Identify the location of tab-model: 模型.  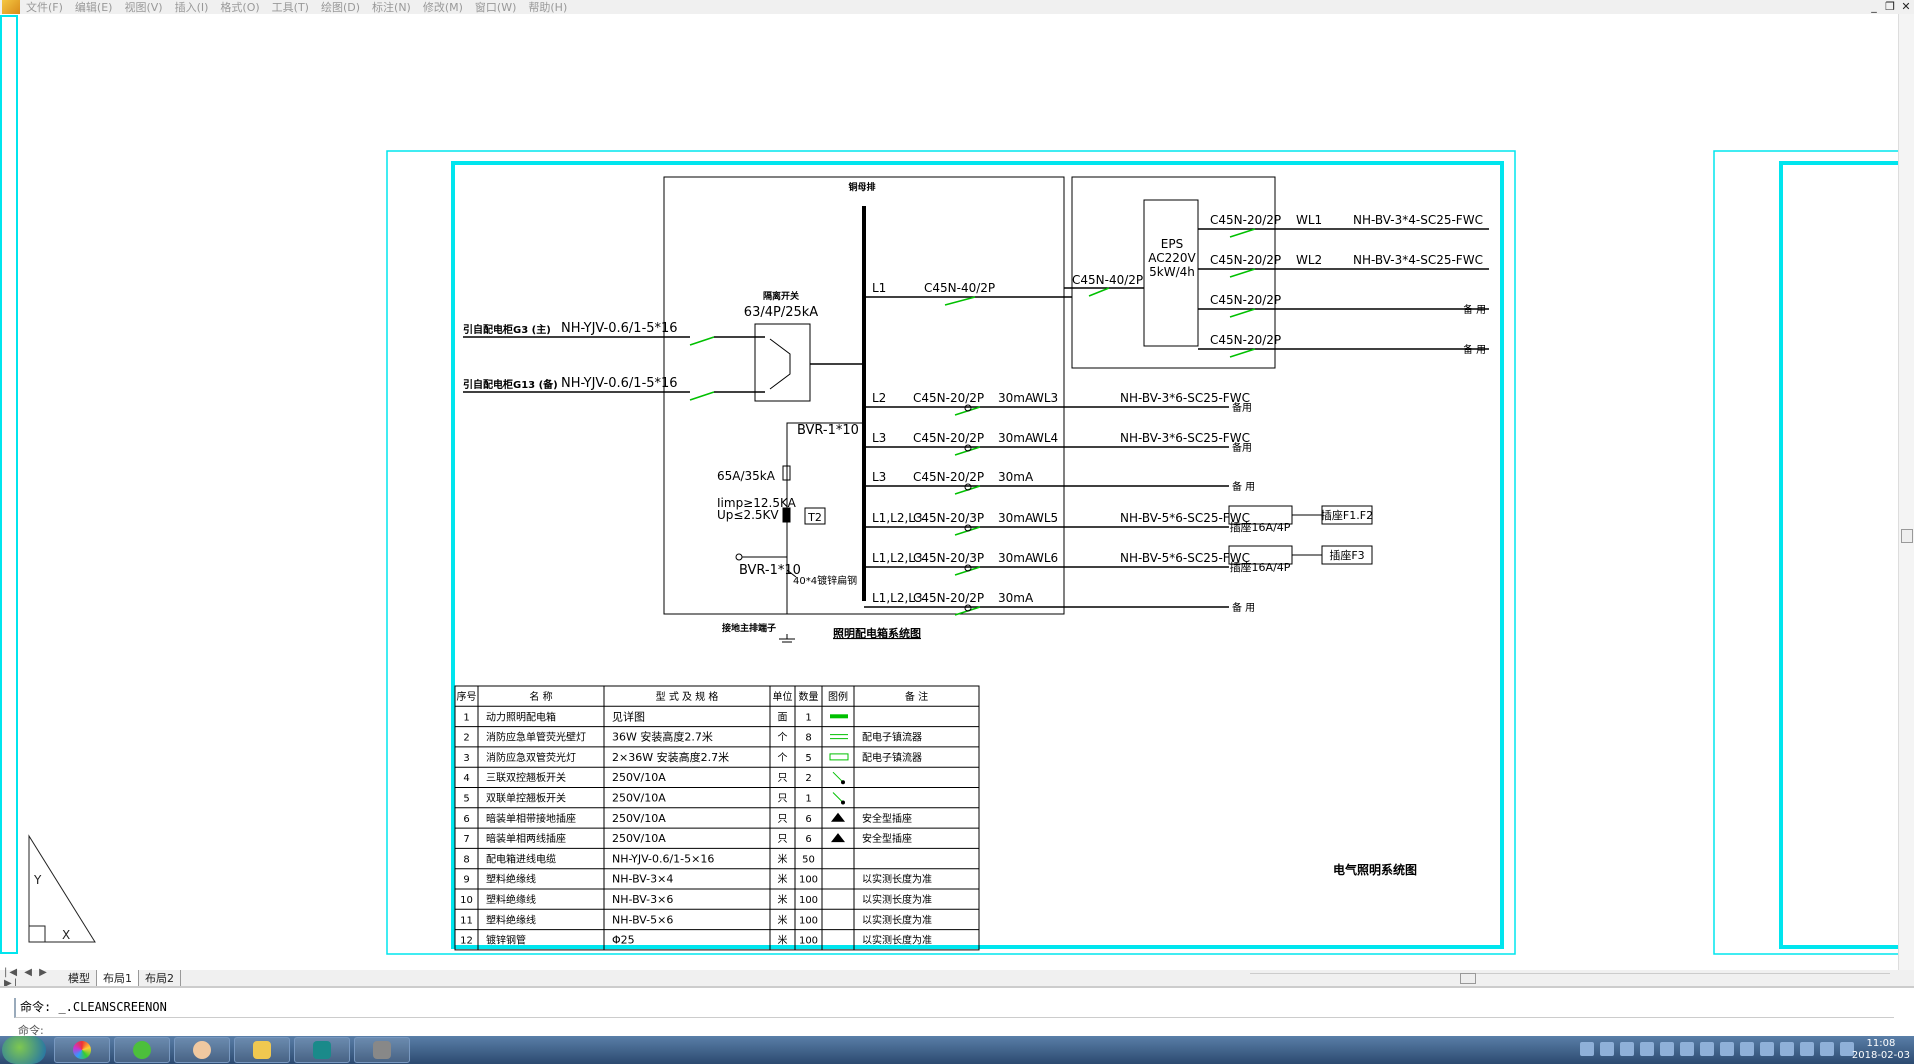
(79, 978).